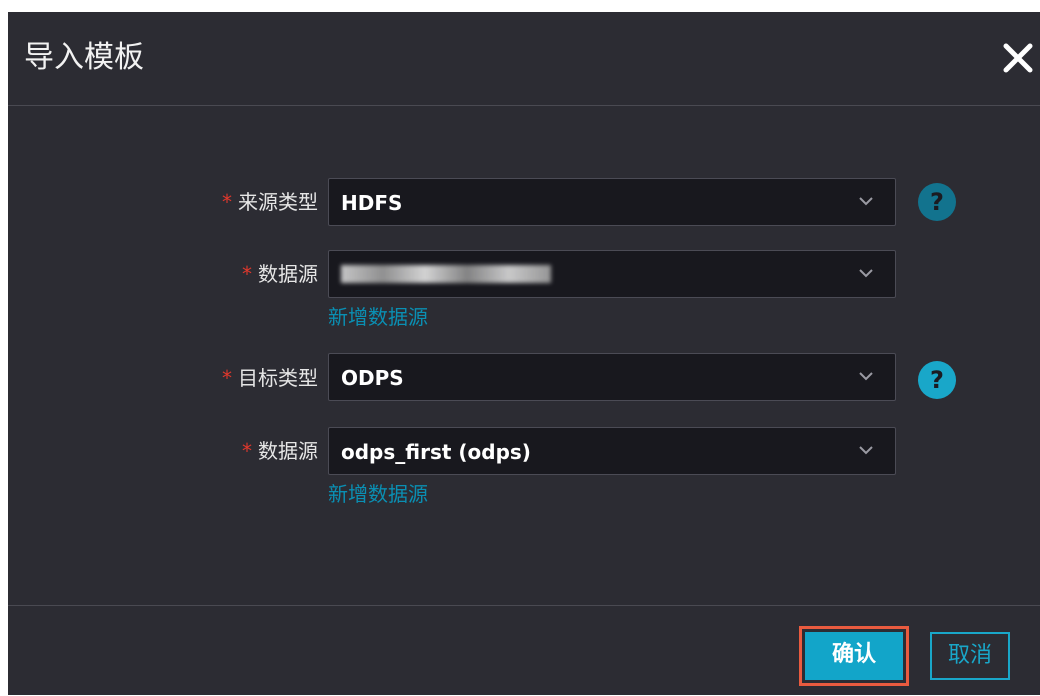 This screenshot has height=696, width=1040. Describe the element at coordinates (524, 650) in the screenshot. I see `dialog-footer: 确认 取消` at that location.